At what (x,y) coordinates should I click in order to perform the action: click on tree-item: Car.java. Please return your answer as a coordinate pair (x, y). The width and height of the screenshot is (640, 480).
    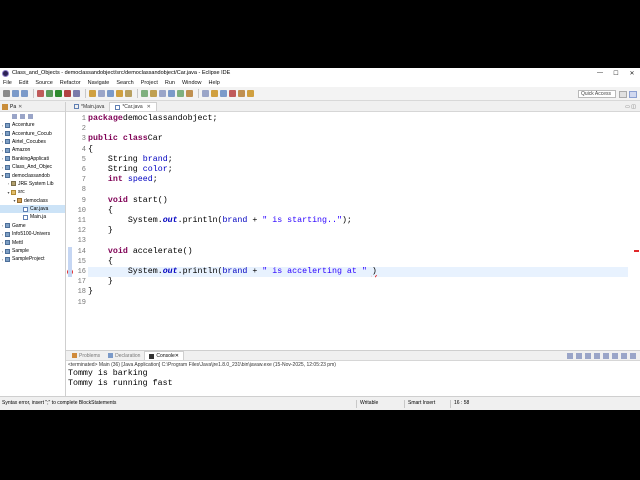
    Looking at the image, I should click on (32, 209).